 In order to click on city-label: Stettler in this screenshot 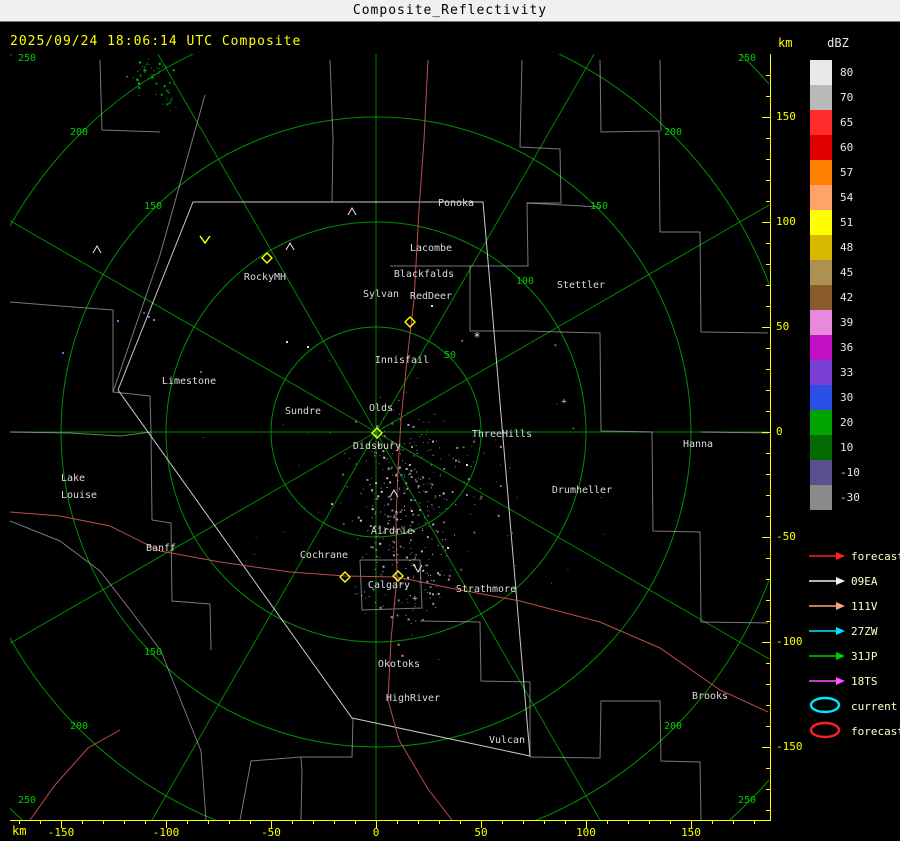, I will do `click(581, 285)`.